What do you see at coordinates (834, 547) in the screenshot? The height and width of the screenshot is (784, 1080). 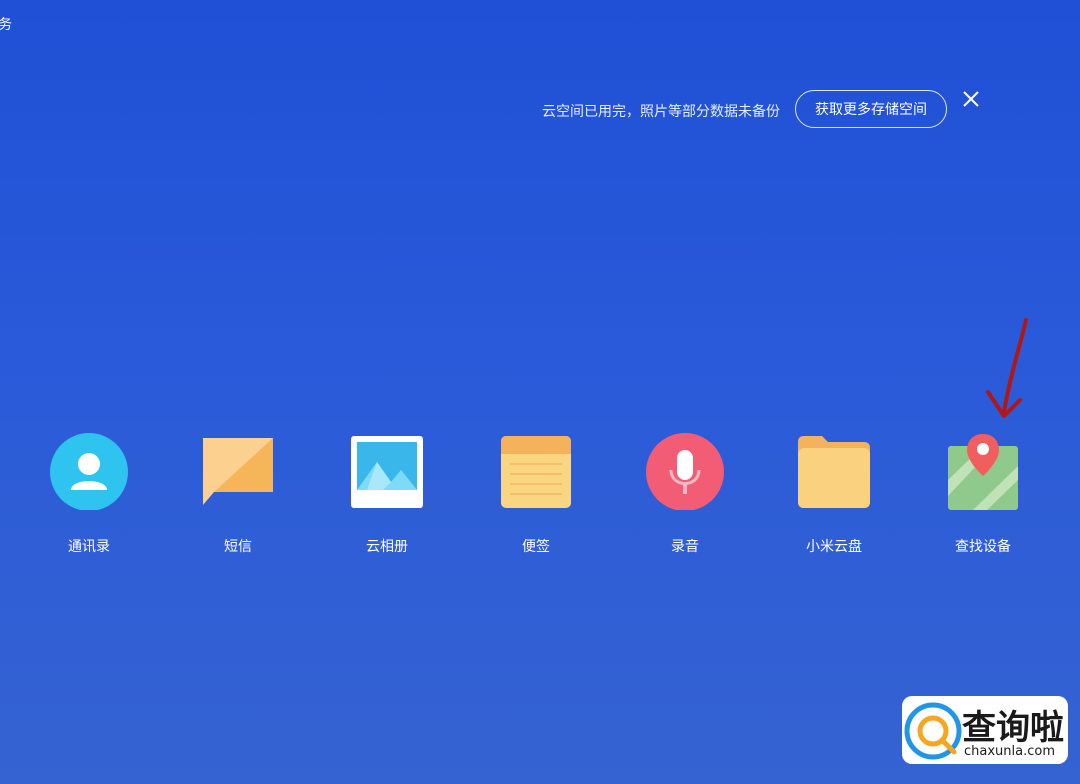 I see `app-label: 小米云盘` at bounding box center [834, 547].